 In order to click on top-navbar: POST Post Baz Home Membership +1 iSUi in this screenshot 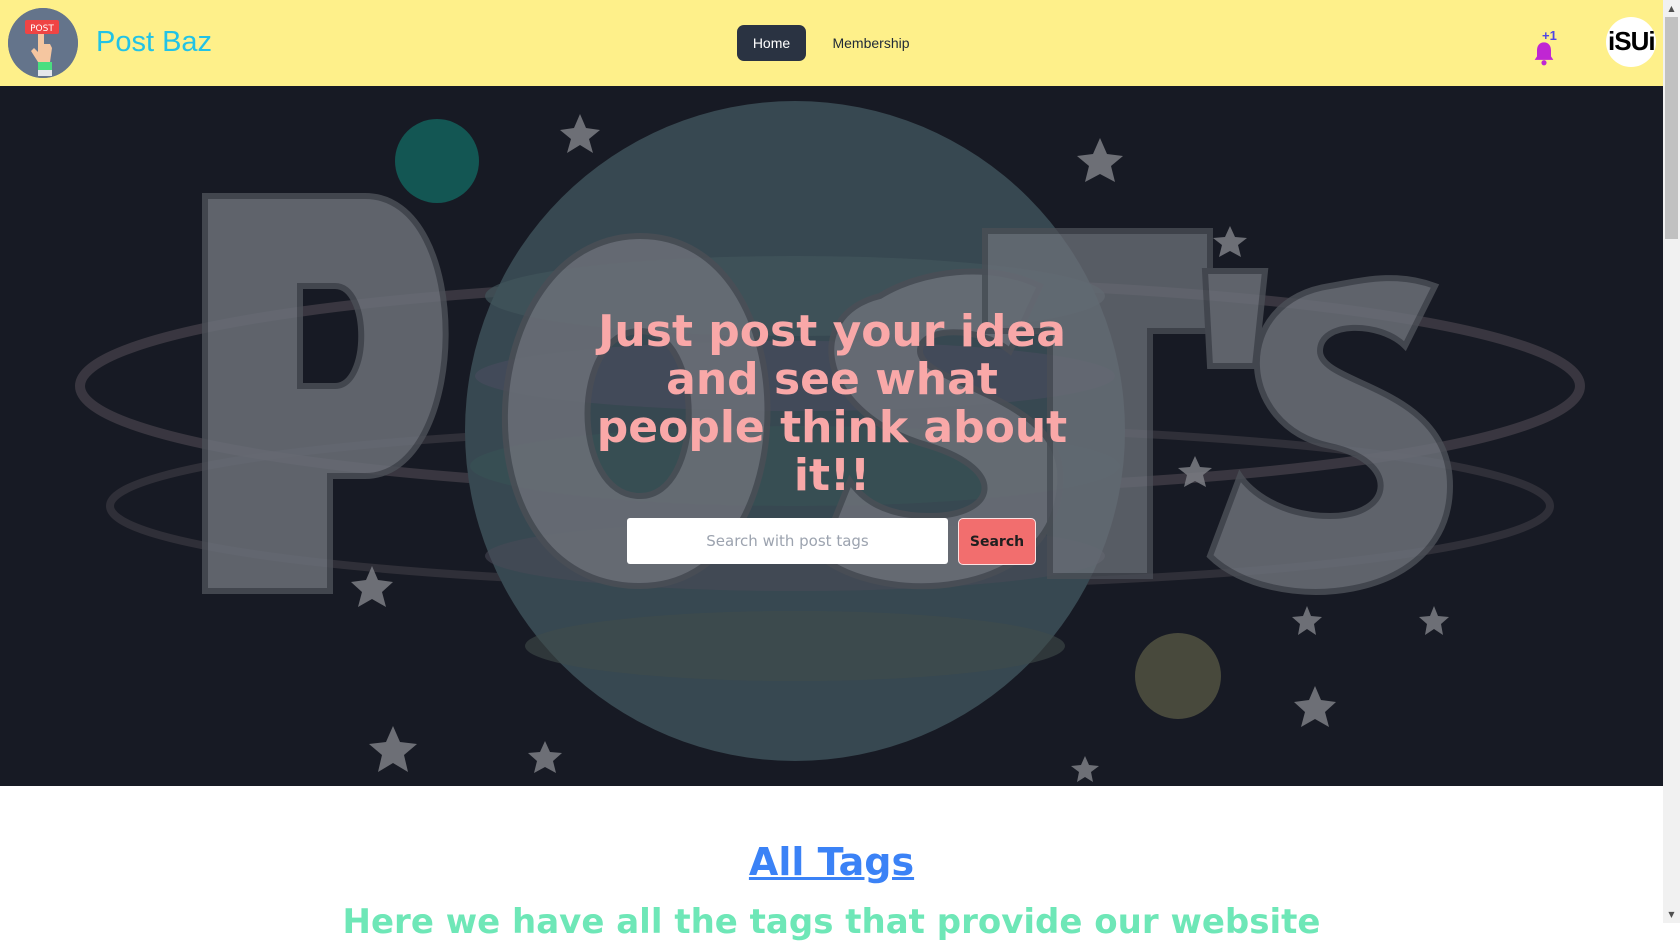, I will do `click(831, 43)`.